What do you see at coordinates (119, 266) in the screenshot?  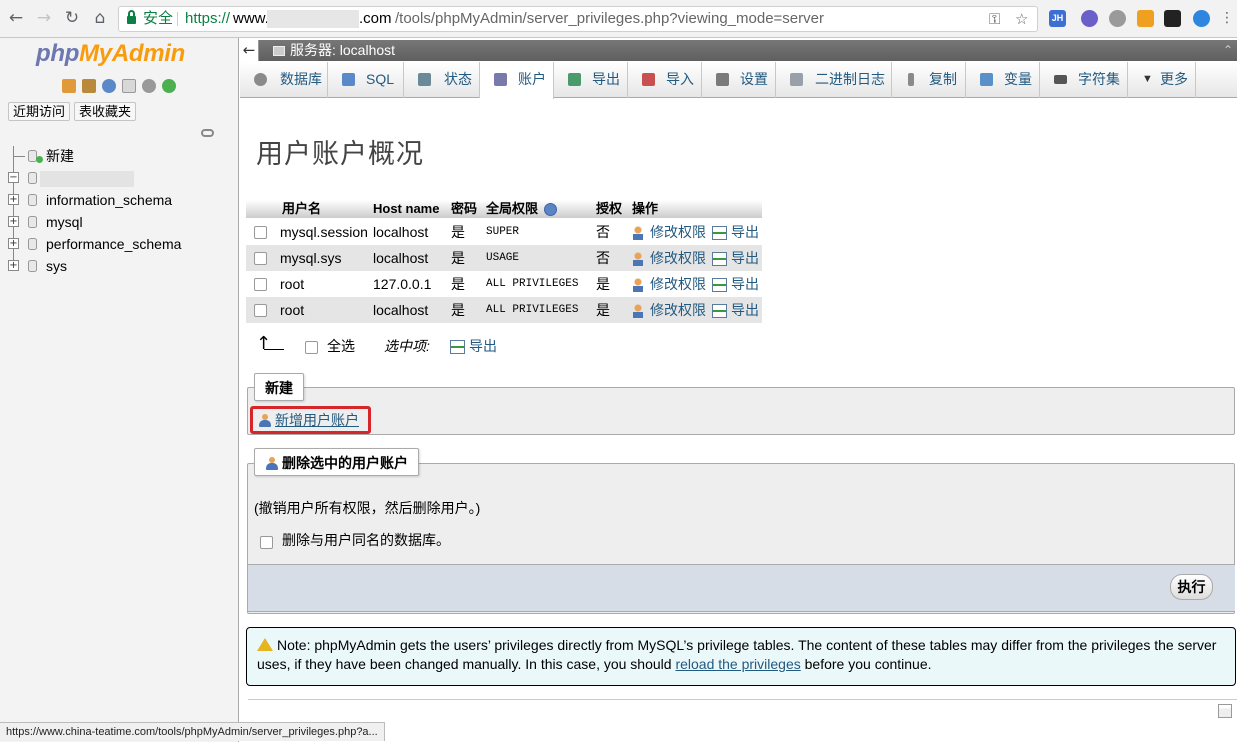 I see `tree-item-sys: + sys` at bounding box center [119, 266].